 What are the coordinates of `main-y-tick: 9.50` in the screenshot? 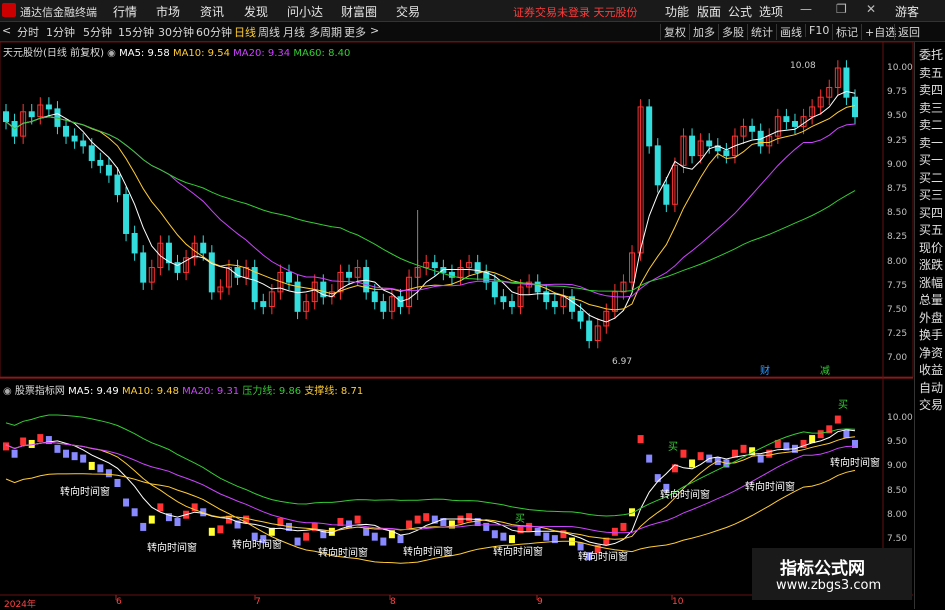 It's located at (897, 116).